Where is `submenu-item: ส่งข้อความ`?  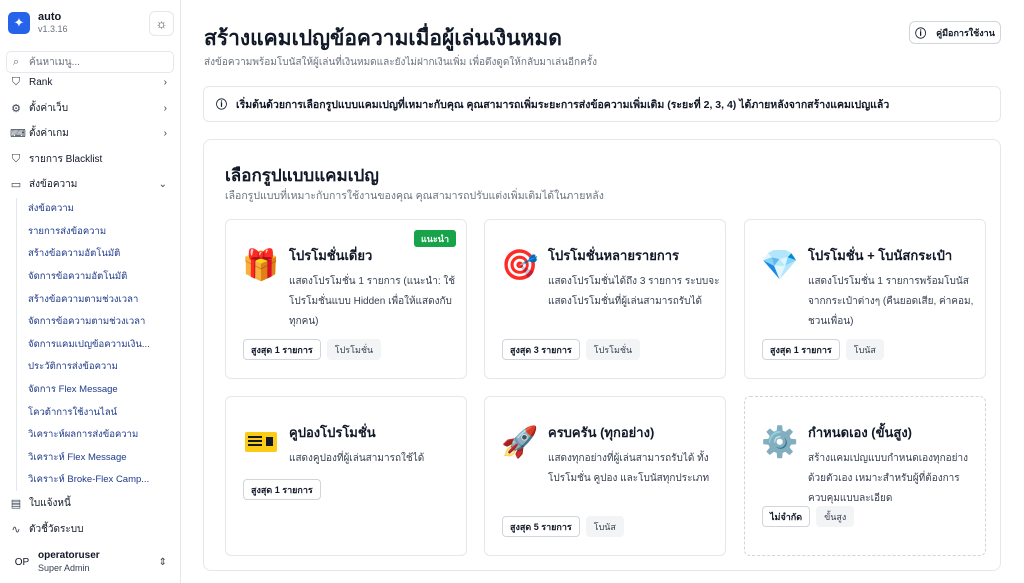 submenu-item: ส่งข้อความ is located at coordinates (99, 209).